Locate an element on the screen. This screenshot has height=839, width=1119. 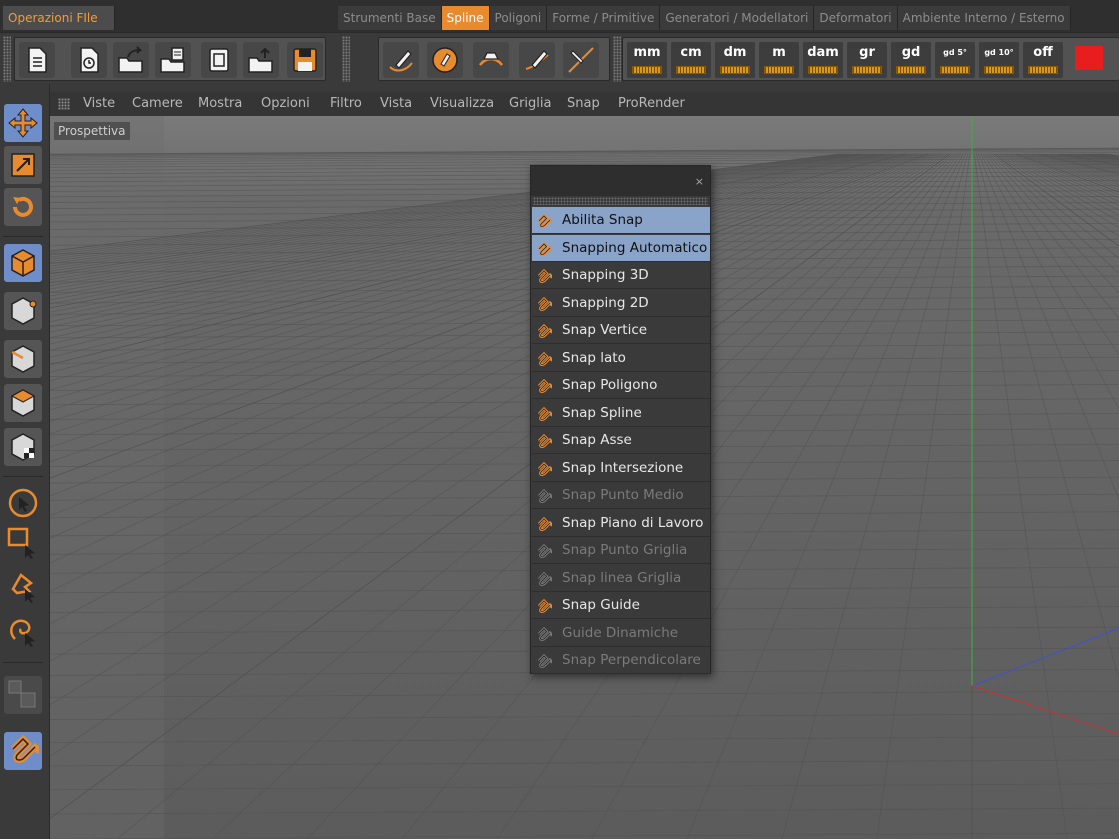
snap-option-snap-midpoint: Snap Punto Medio is located at coordinates (621, 495).